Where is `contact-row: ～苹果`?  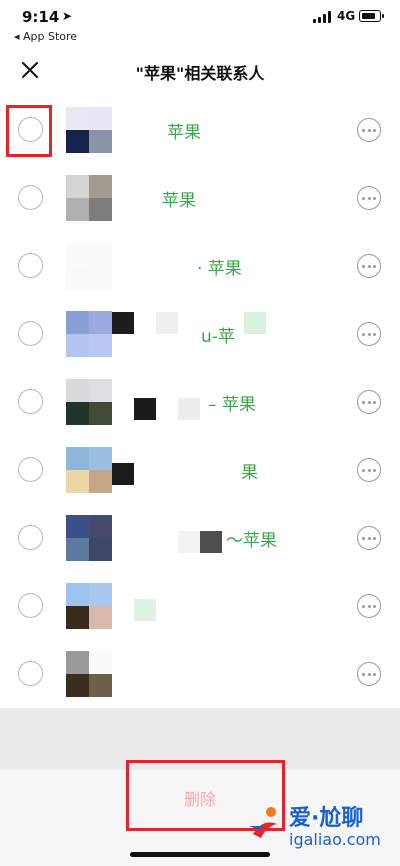
contact-row: ～苹果 is located at coordinates (200, 538).